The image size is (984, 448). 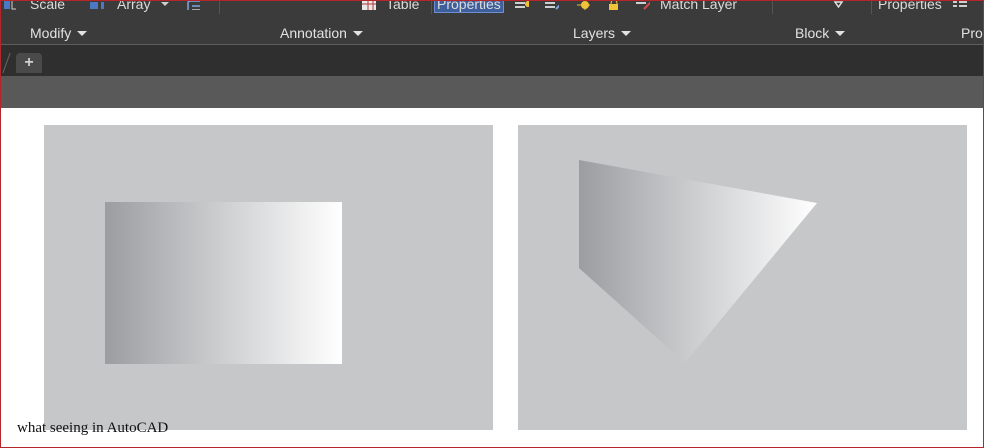 What do you see at coordinates (583, 5) in the screenshot?
I see `layer-isolate-icon` at bounding box center [583, 5].